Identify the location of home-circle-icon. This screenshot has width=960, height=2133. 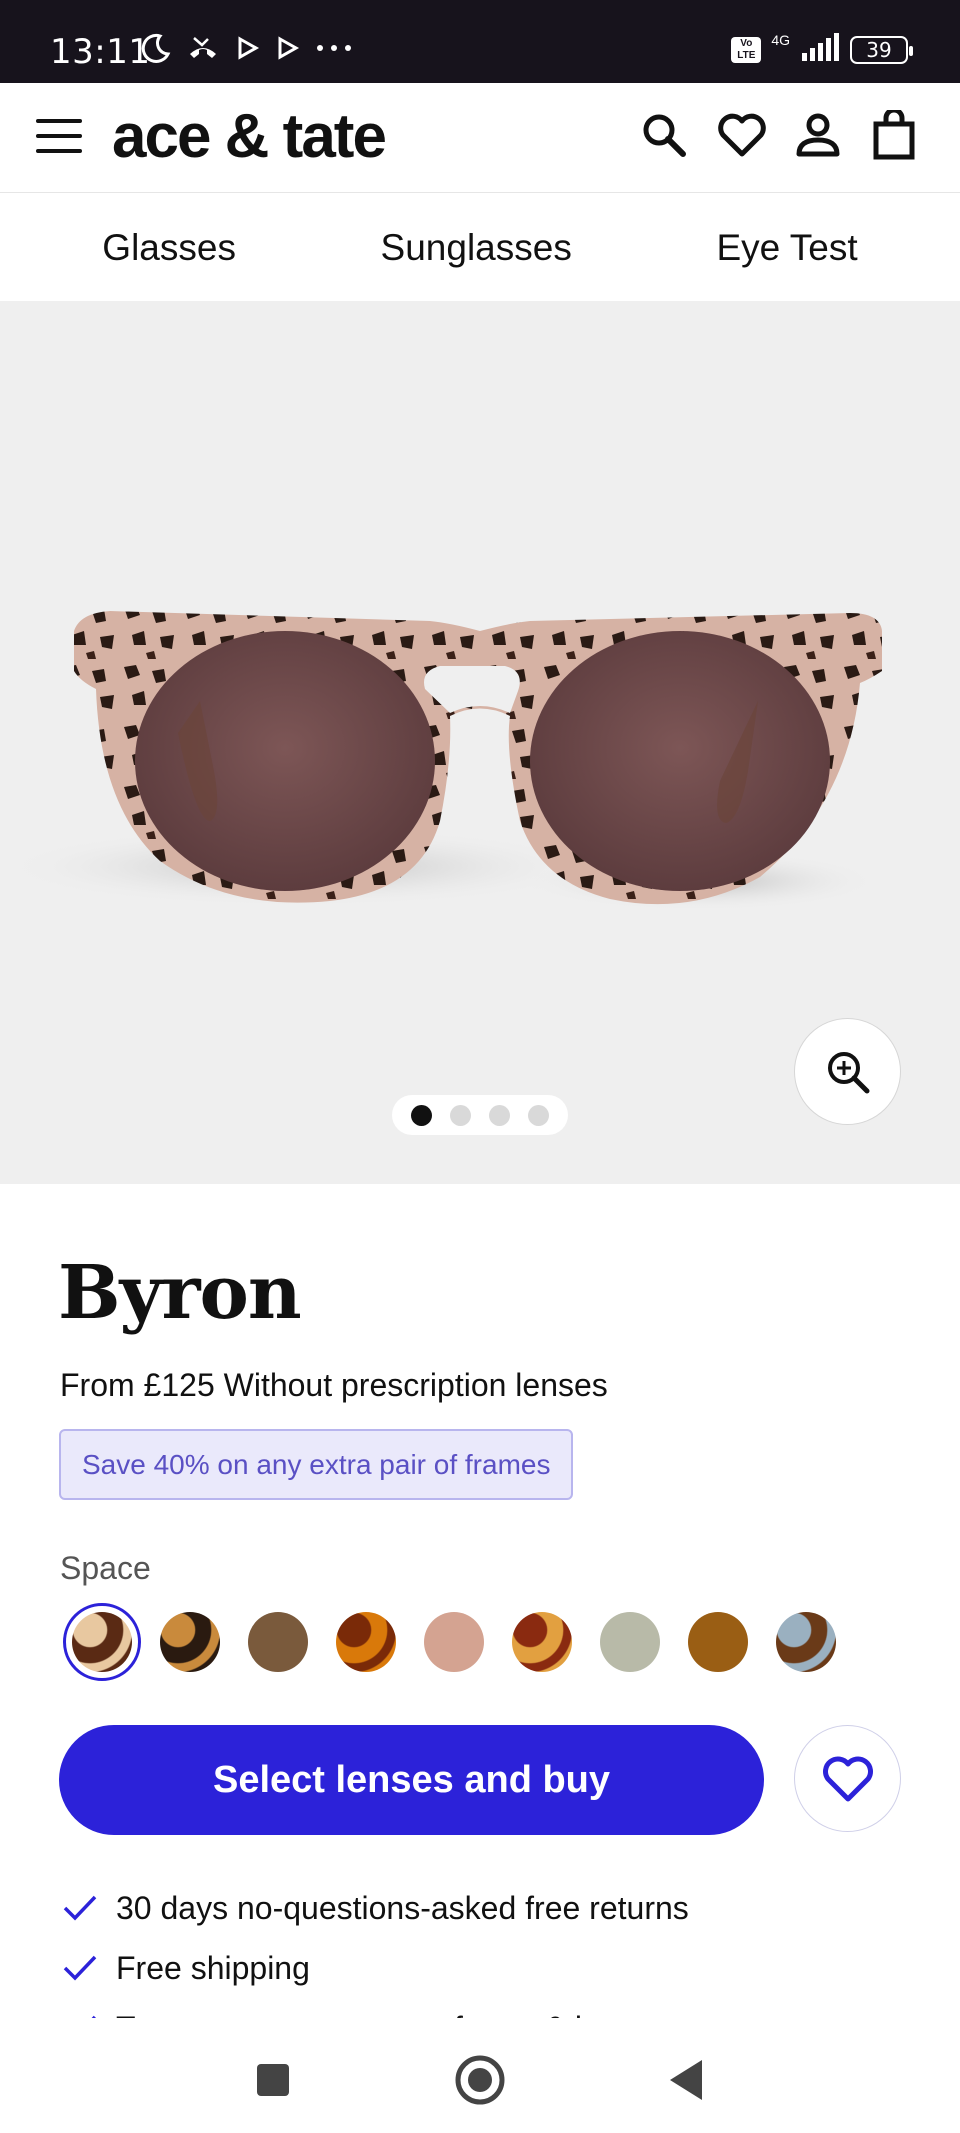
(480, 2080).